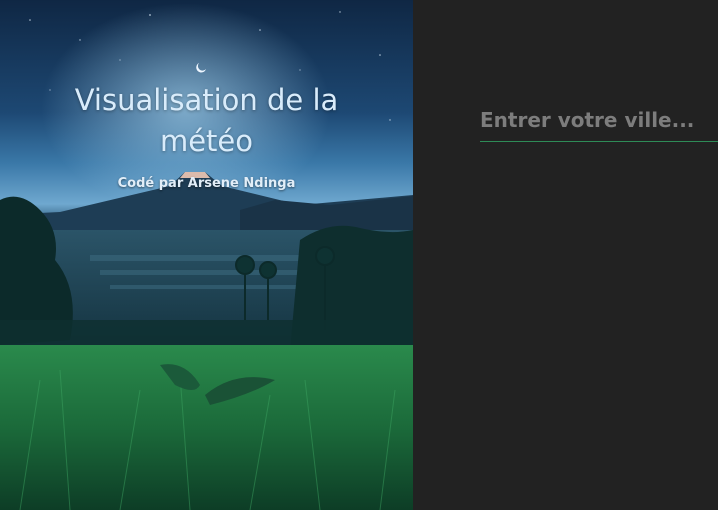 The image size is (718, 510). I want to click on search-field-container, so click(599, 125).